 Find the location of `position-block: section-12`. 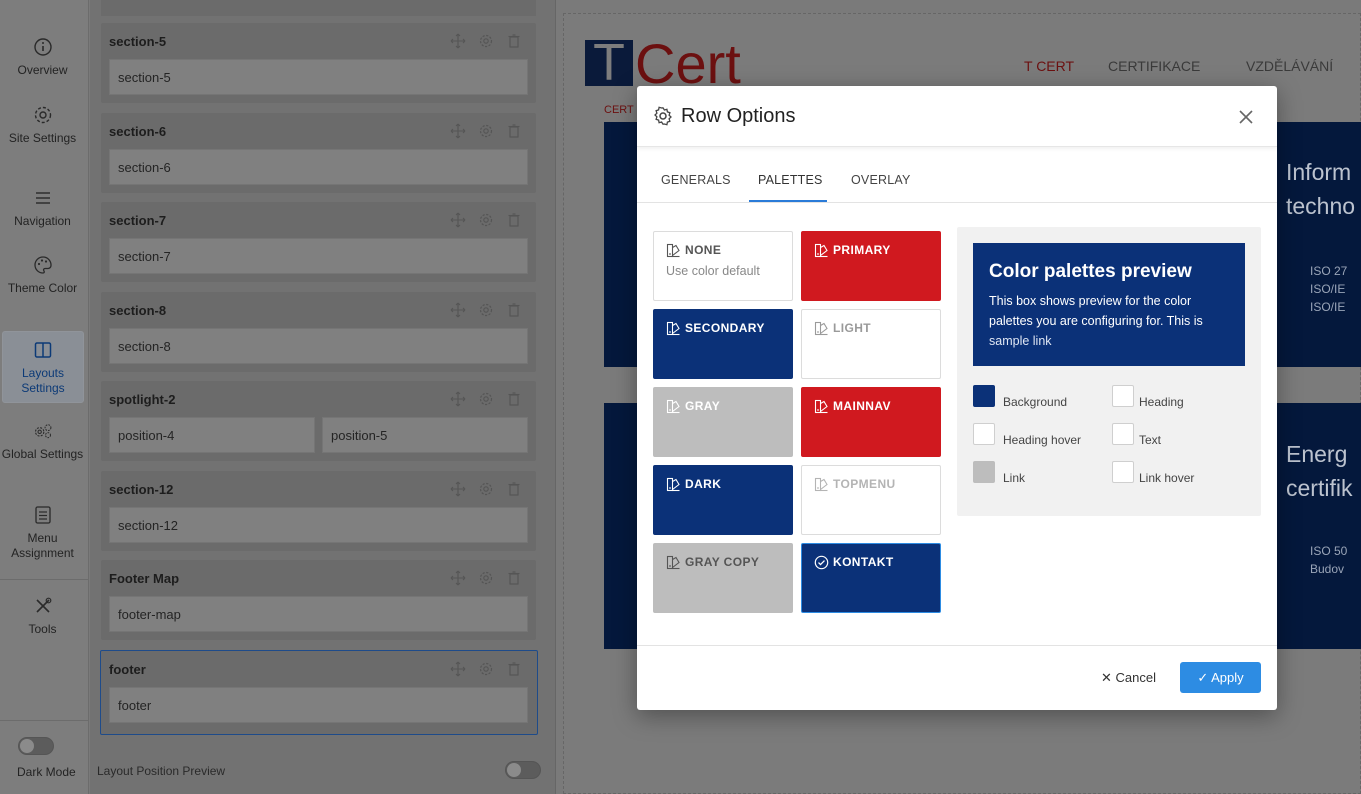

position-block: section-12 is located at coordinates (318, 525).